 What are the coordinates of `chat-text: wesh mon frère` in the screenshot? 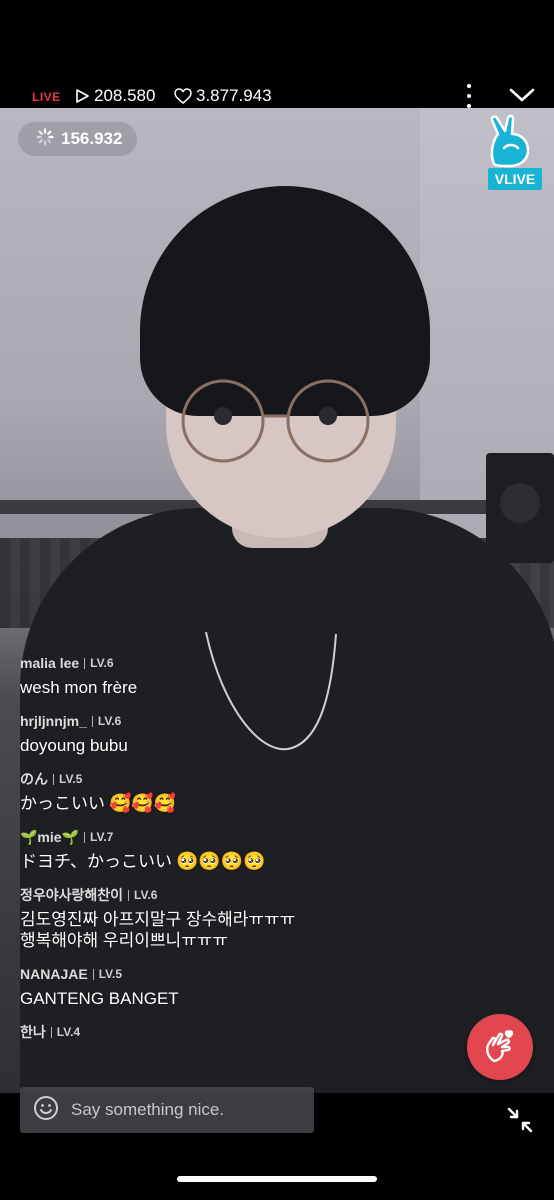 It's located at (79, 687).